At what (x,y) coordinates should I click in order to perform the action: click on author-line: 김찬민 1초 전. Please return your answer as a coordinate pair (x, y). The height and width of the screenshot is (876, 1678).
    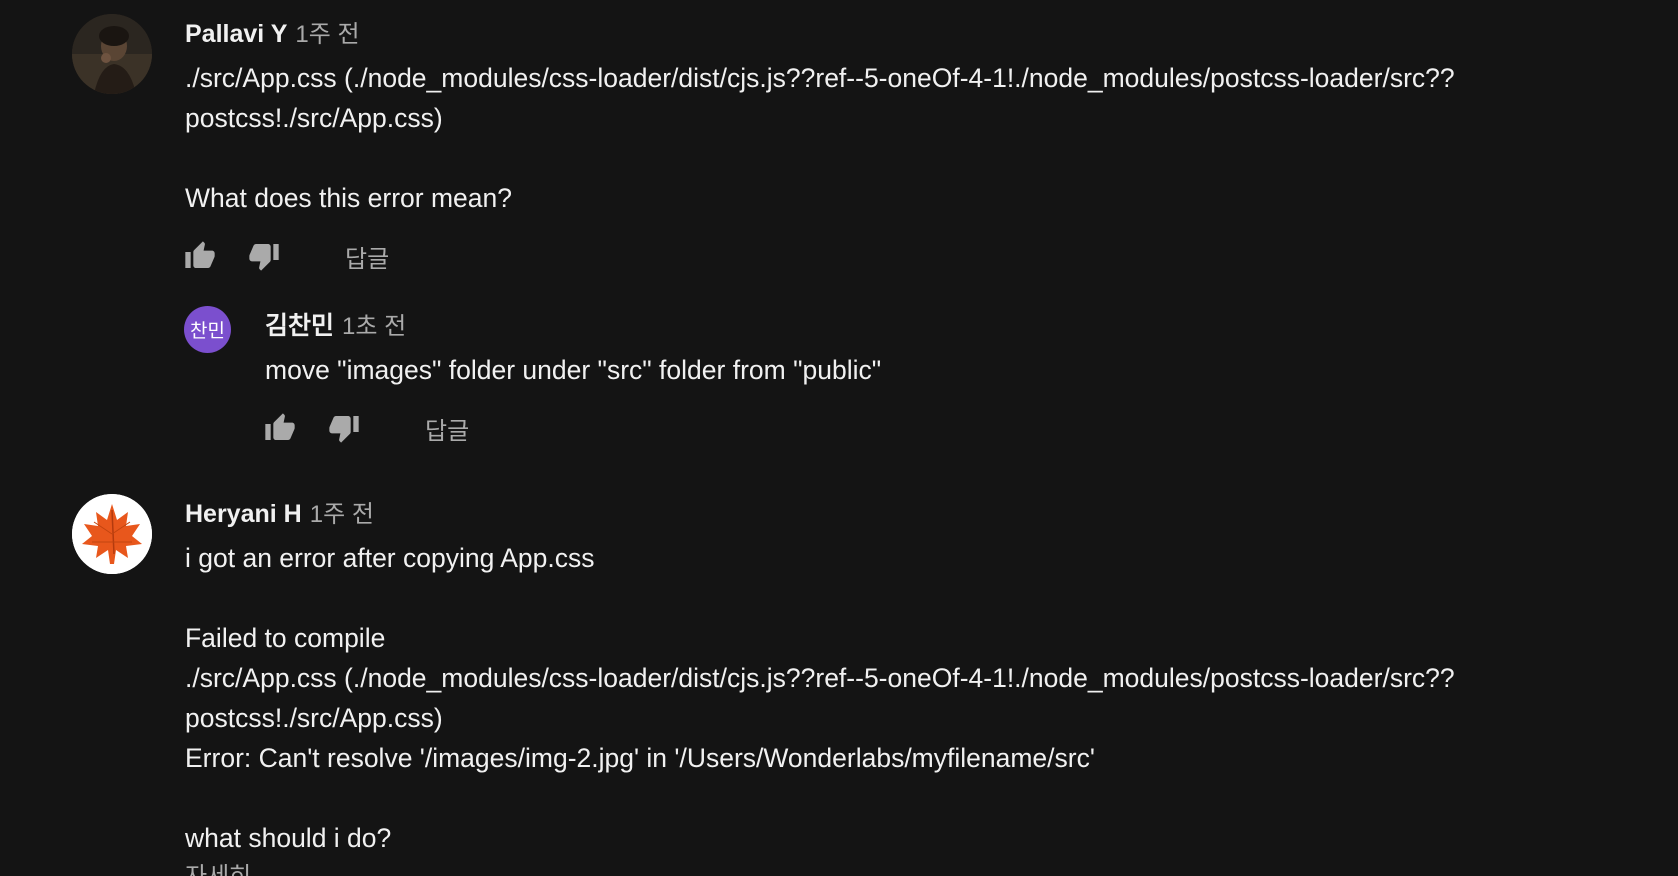
    Looking at the image, I should click on (335, 324).